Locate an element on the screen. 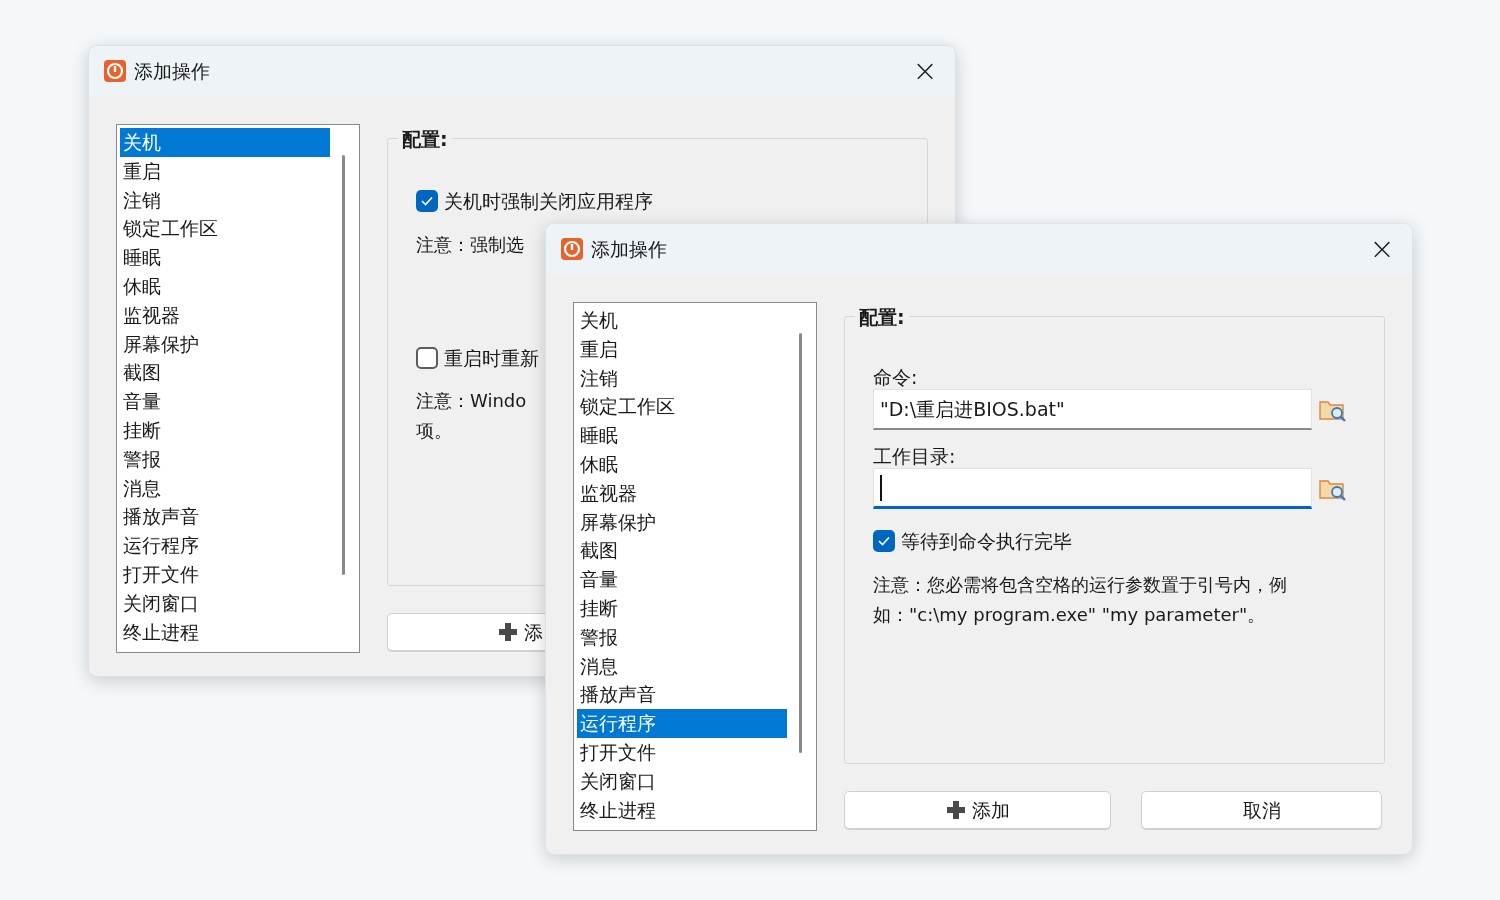  note-text: 注意：您必需将包含空格的运行参数置于引号内，例如："c:\my program.exe" "my parameter"。 is located at coordinates (1080, 599).